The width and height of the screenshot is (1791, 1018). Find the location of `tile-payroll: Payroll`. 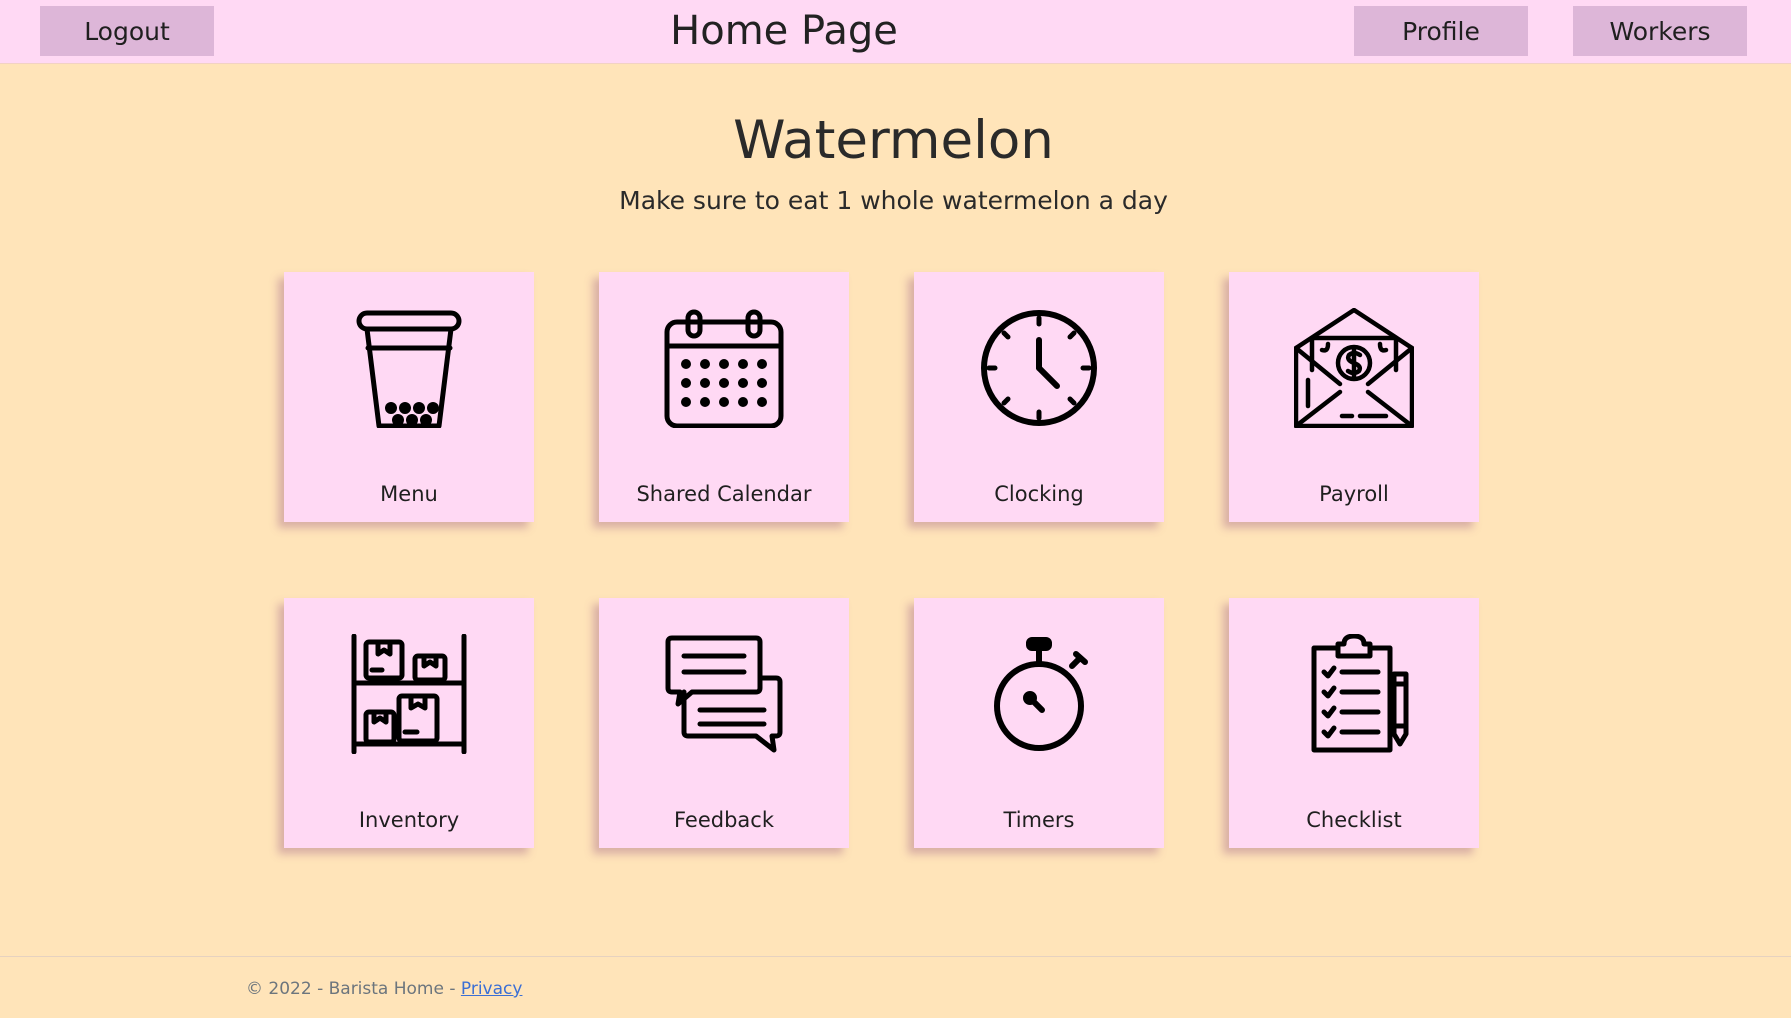

tile-payroll: Payroll is located at coordinates (1354, 397).